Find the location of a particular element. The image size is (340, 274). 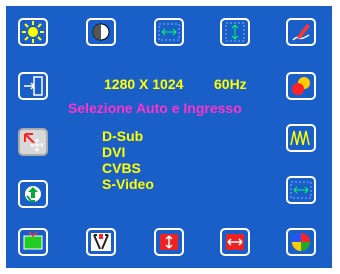

sun-icon is located at coordinates (33, 32).